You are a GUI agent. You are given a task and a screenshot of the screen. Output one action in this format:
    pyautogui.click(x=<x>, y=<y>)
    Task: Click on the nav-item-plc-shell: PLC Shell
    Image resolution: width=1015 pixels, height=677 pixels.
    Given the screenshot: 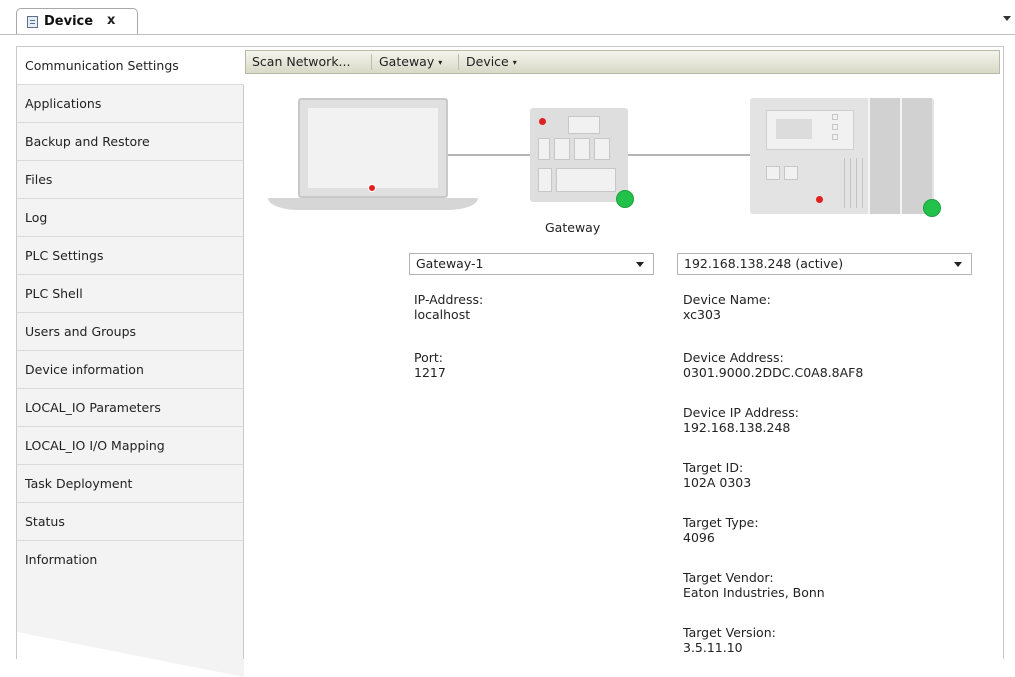 What is the action you would take?
    pyautogui.click(x=130, y=294)
    